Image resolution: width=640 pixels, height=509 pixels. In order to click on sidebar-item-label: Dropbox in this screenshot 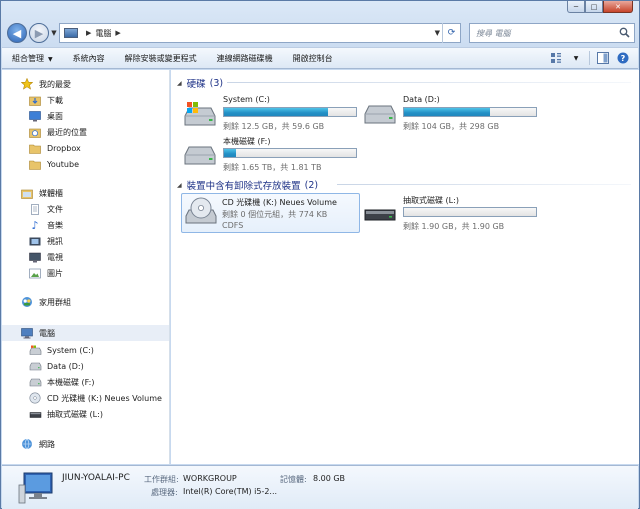, I will do `click(64, 148)`.